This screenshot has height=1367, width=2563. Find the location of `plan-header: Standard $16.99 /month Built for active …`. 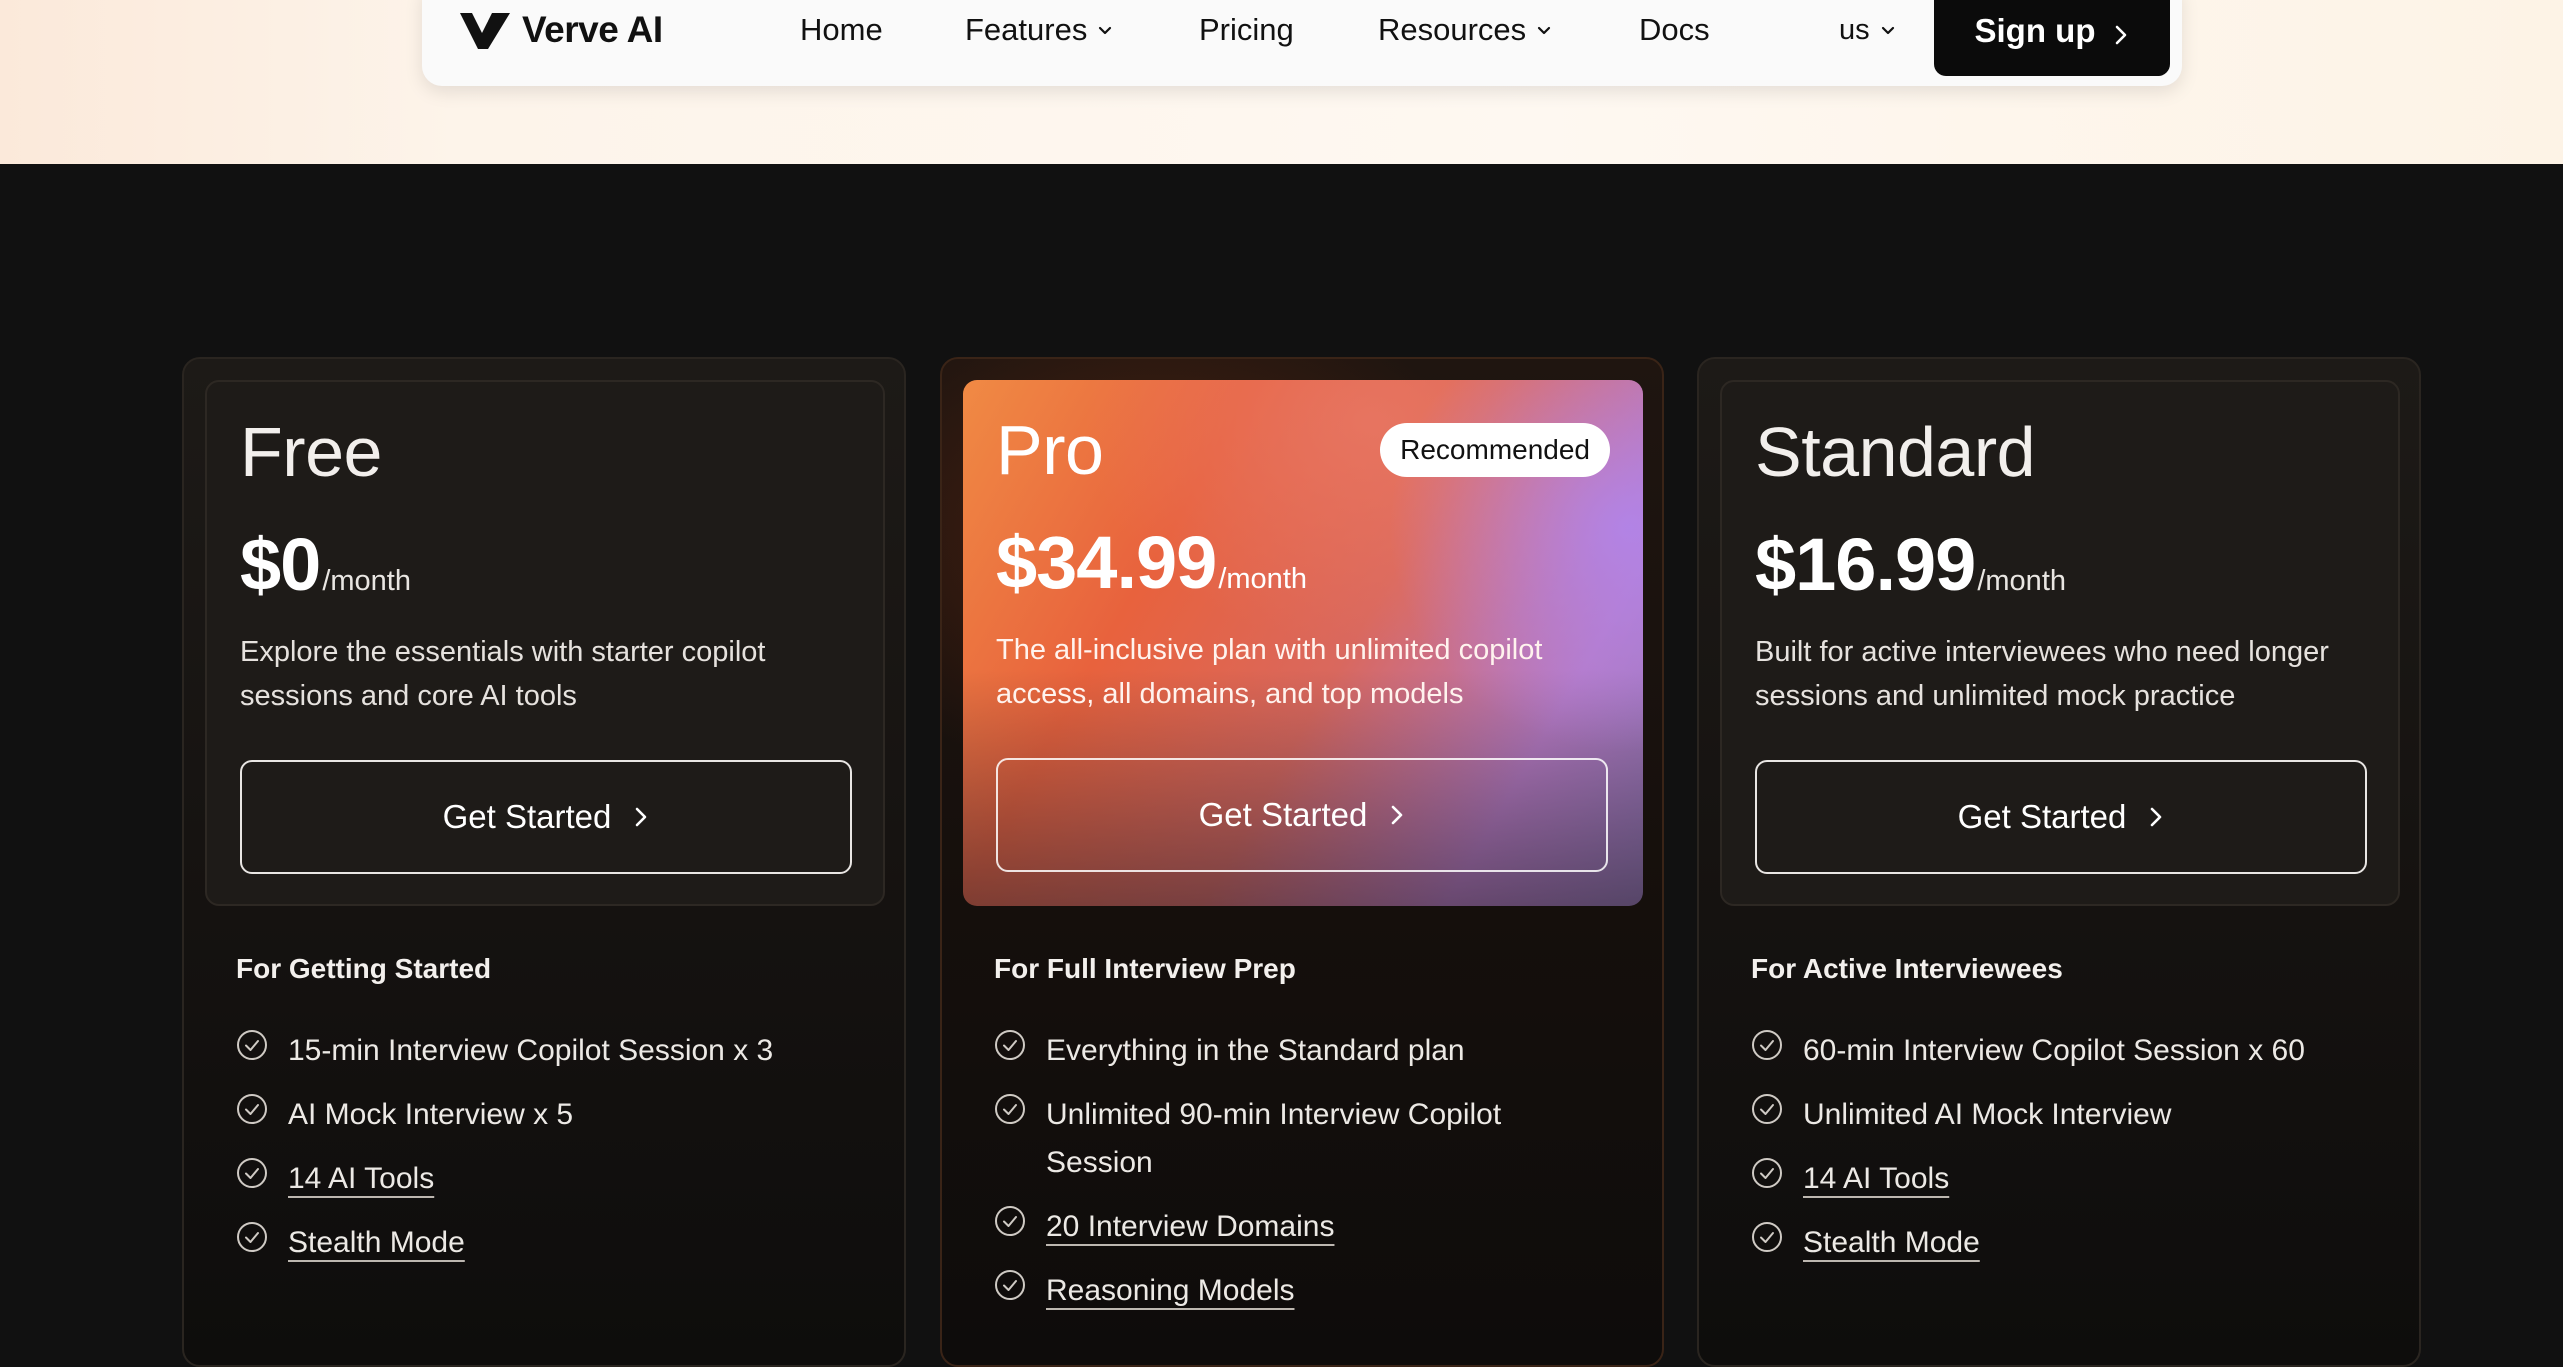

plan-header: Standard $16.99 /month Built for active … is located at coordinates (2060, 643).